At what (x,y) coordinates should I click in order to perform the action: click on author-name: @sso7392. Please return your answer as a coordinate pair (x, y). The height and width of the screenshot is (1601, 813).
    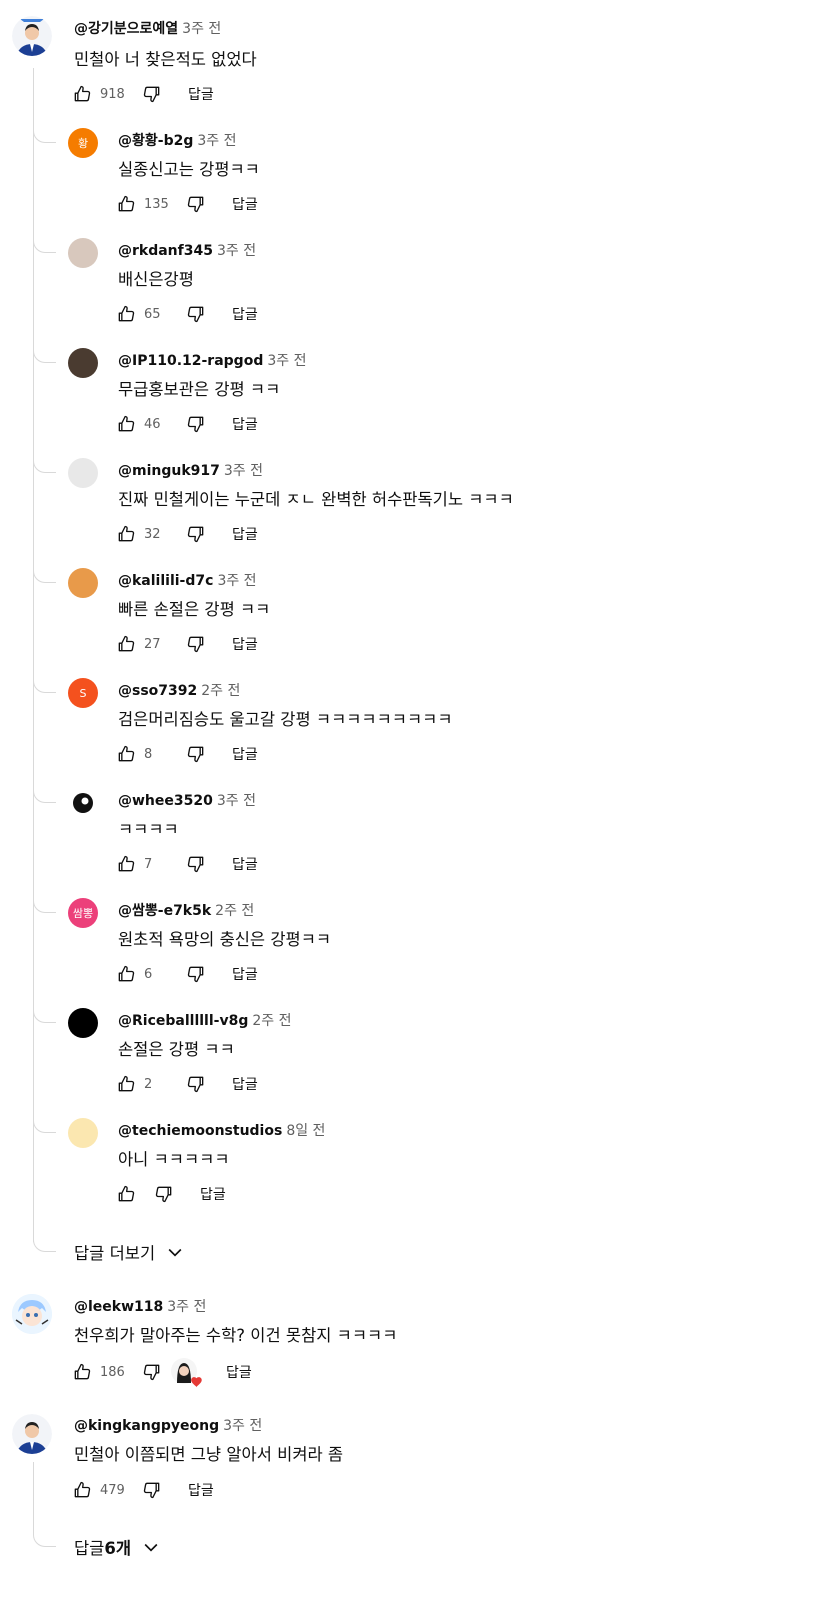
    Looking at the image, I should click on (157, 691).